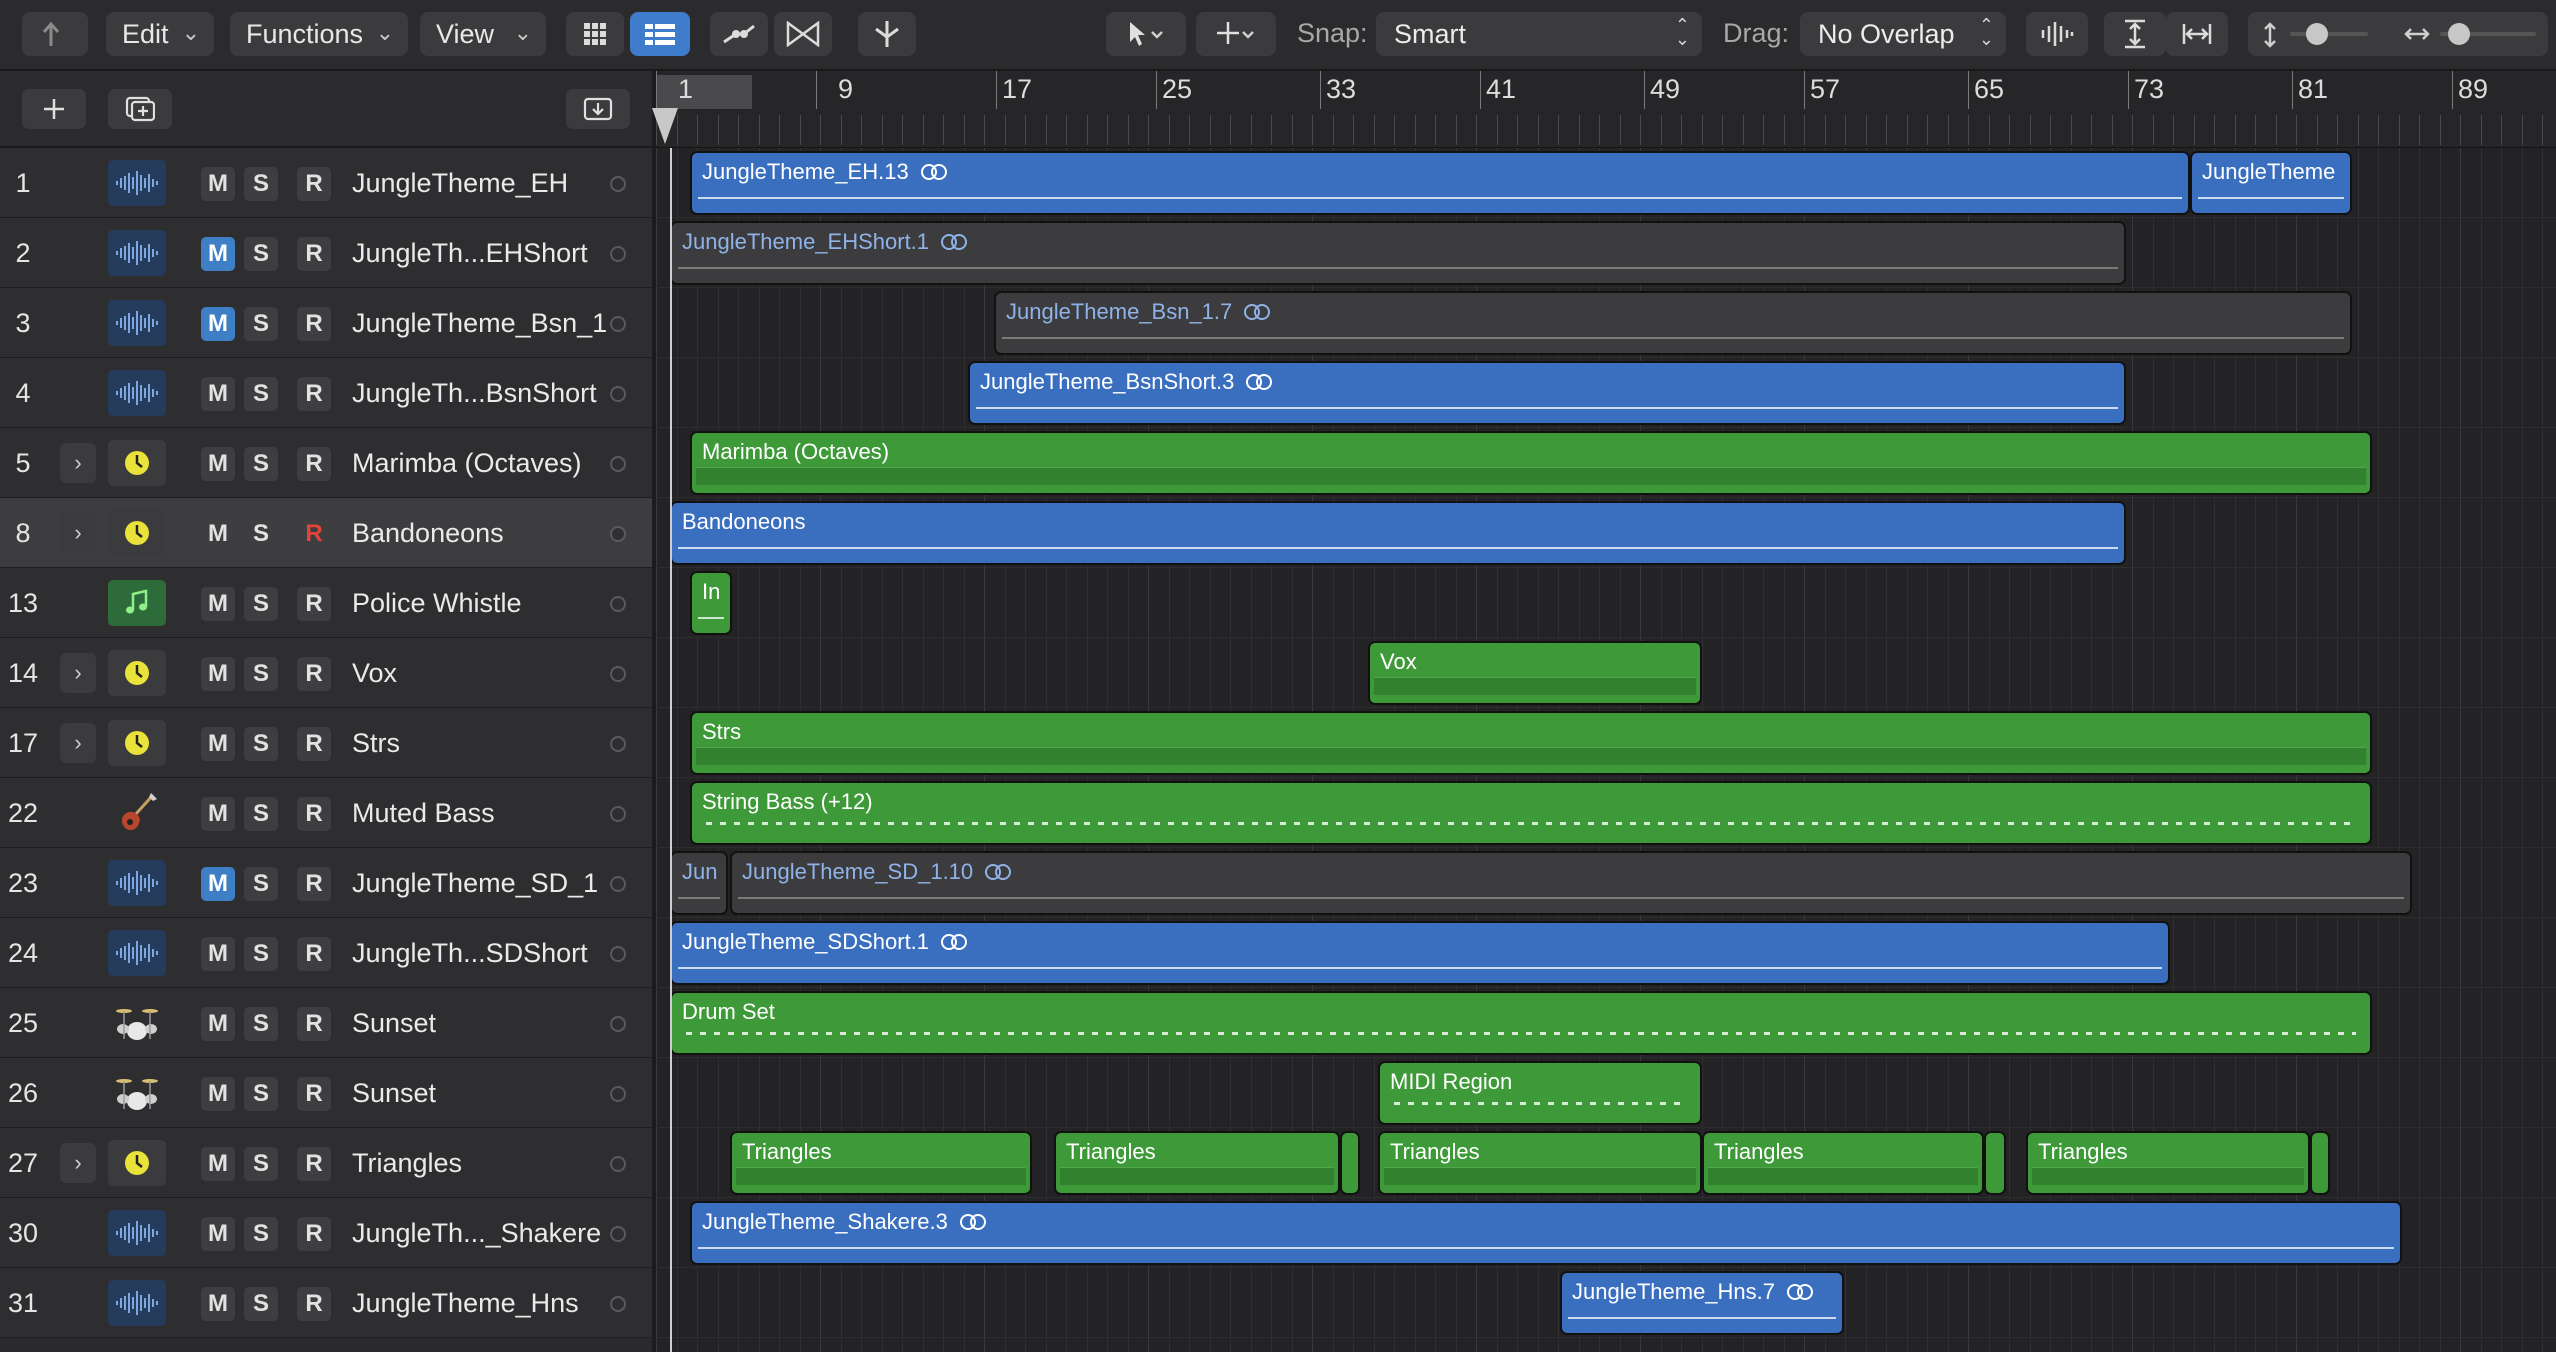  I want to click on track-header: 26 M S R Sunset, so click(326, 1093).